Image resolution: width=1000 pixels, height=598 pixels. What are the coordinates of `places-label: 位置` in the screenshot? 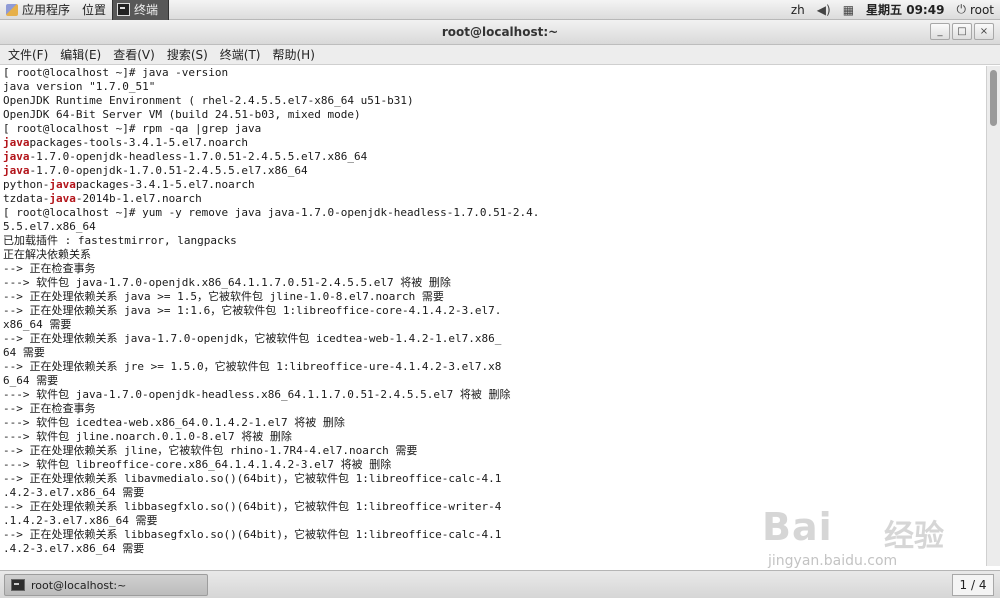 It's located at (94, 10).